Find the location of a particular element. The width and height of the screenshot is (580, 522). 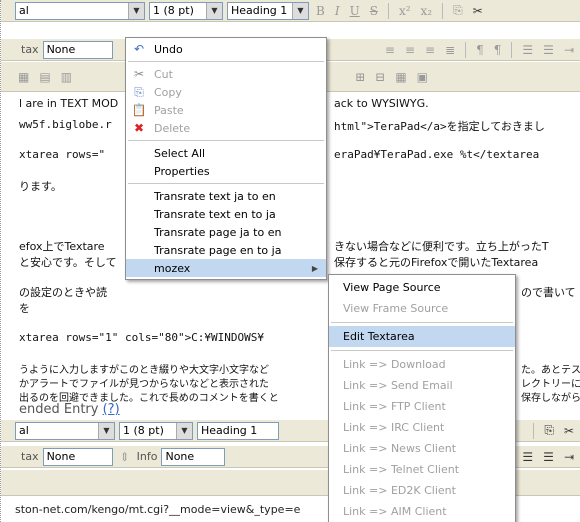

menu-item-label: mozex is located at coordinates (172, 268).